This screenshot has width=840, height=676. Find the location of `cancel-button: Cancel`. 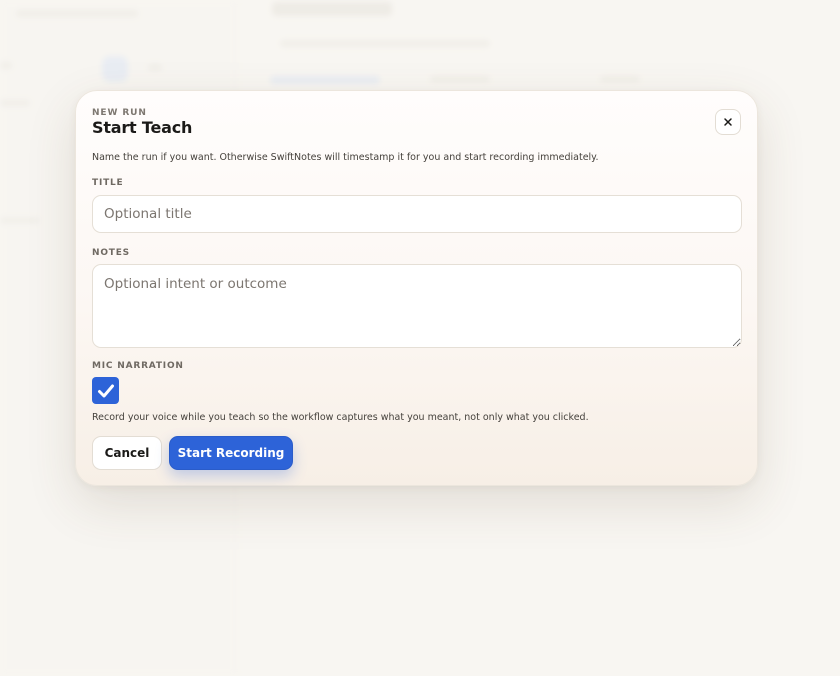

cancel-button: Cancel is located at coordinates (127, 453).